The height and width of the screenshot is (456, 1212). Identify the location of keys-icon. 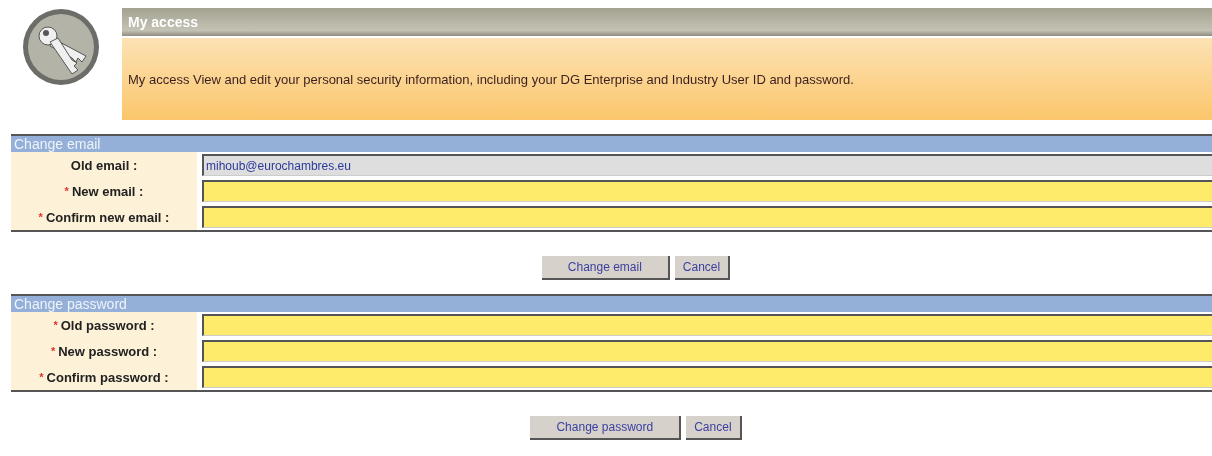
(61, 47).